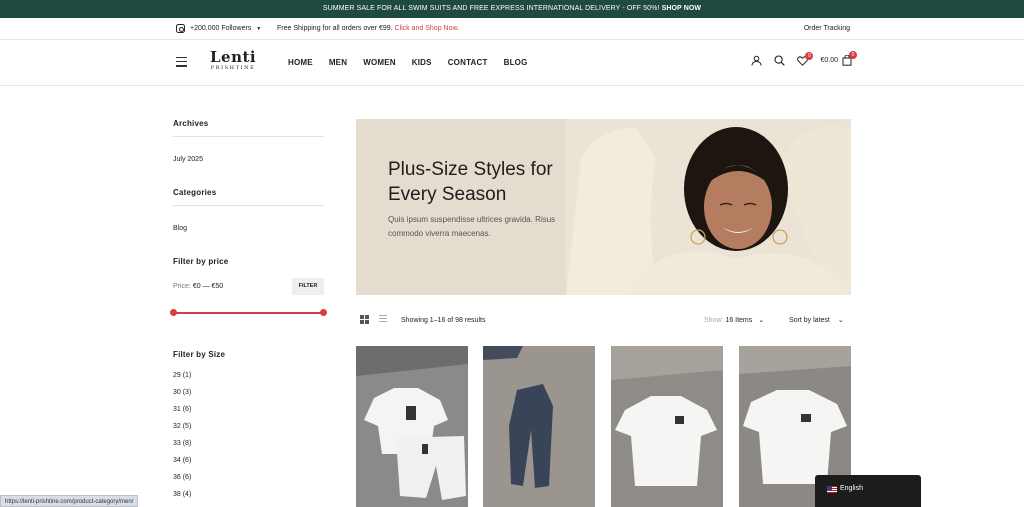 The height and width of the screenshot is (507, 1024). What do you see at coordinates (443, 320) in the screenshot?
I see `result-count: Showing 1–16 of 98 results` at bounding box center [443, 320].